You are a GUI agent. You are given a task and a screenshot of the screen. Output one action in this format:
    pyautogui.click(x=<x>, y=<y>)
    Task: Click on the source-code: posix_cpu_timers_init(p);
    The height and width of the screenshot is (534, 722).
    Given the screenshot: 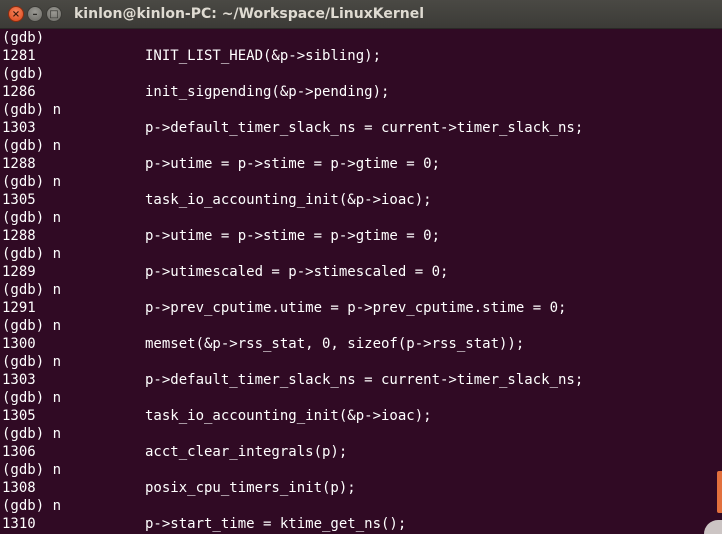 What is the action you would take?
    pyautogui.click(x=250, y=488)
    